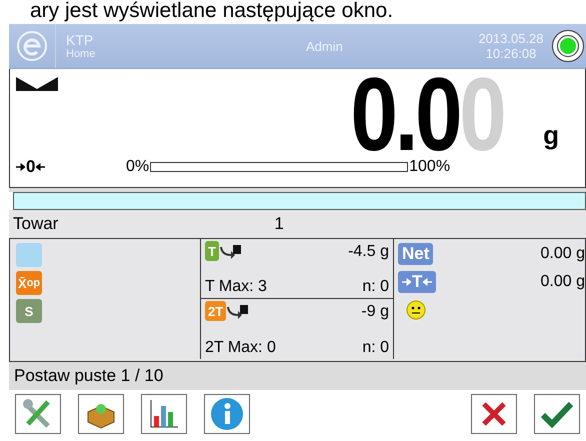 This screenshot has height=441, width=586. I want to click on screen-name: Home, so click(81, 54).